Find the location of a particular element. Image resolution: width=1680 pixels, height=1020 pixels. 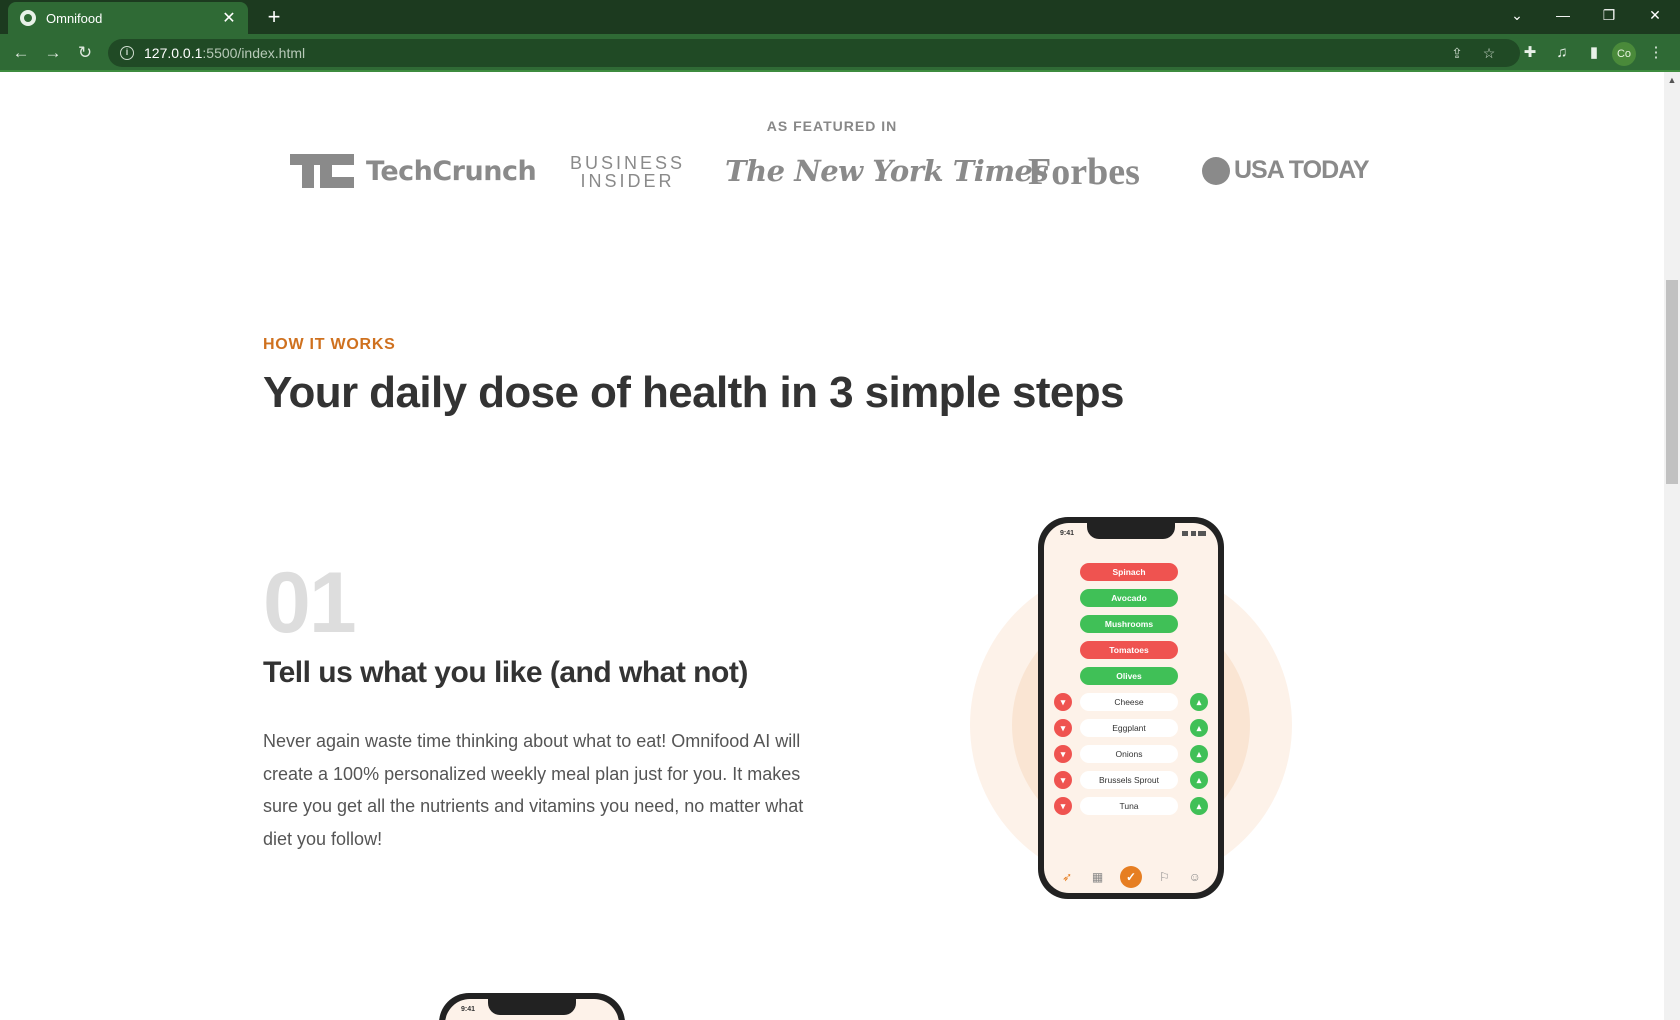

profile-avatar: Co is located at coordinates (1624, 54).